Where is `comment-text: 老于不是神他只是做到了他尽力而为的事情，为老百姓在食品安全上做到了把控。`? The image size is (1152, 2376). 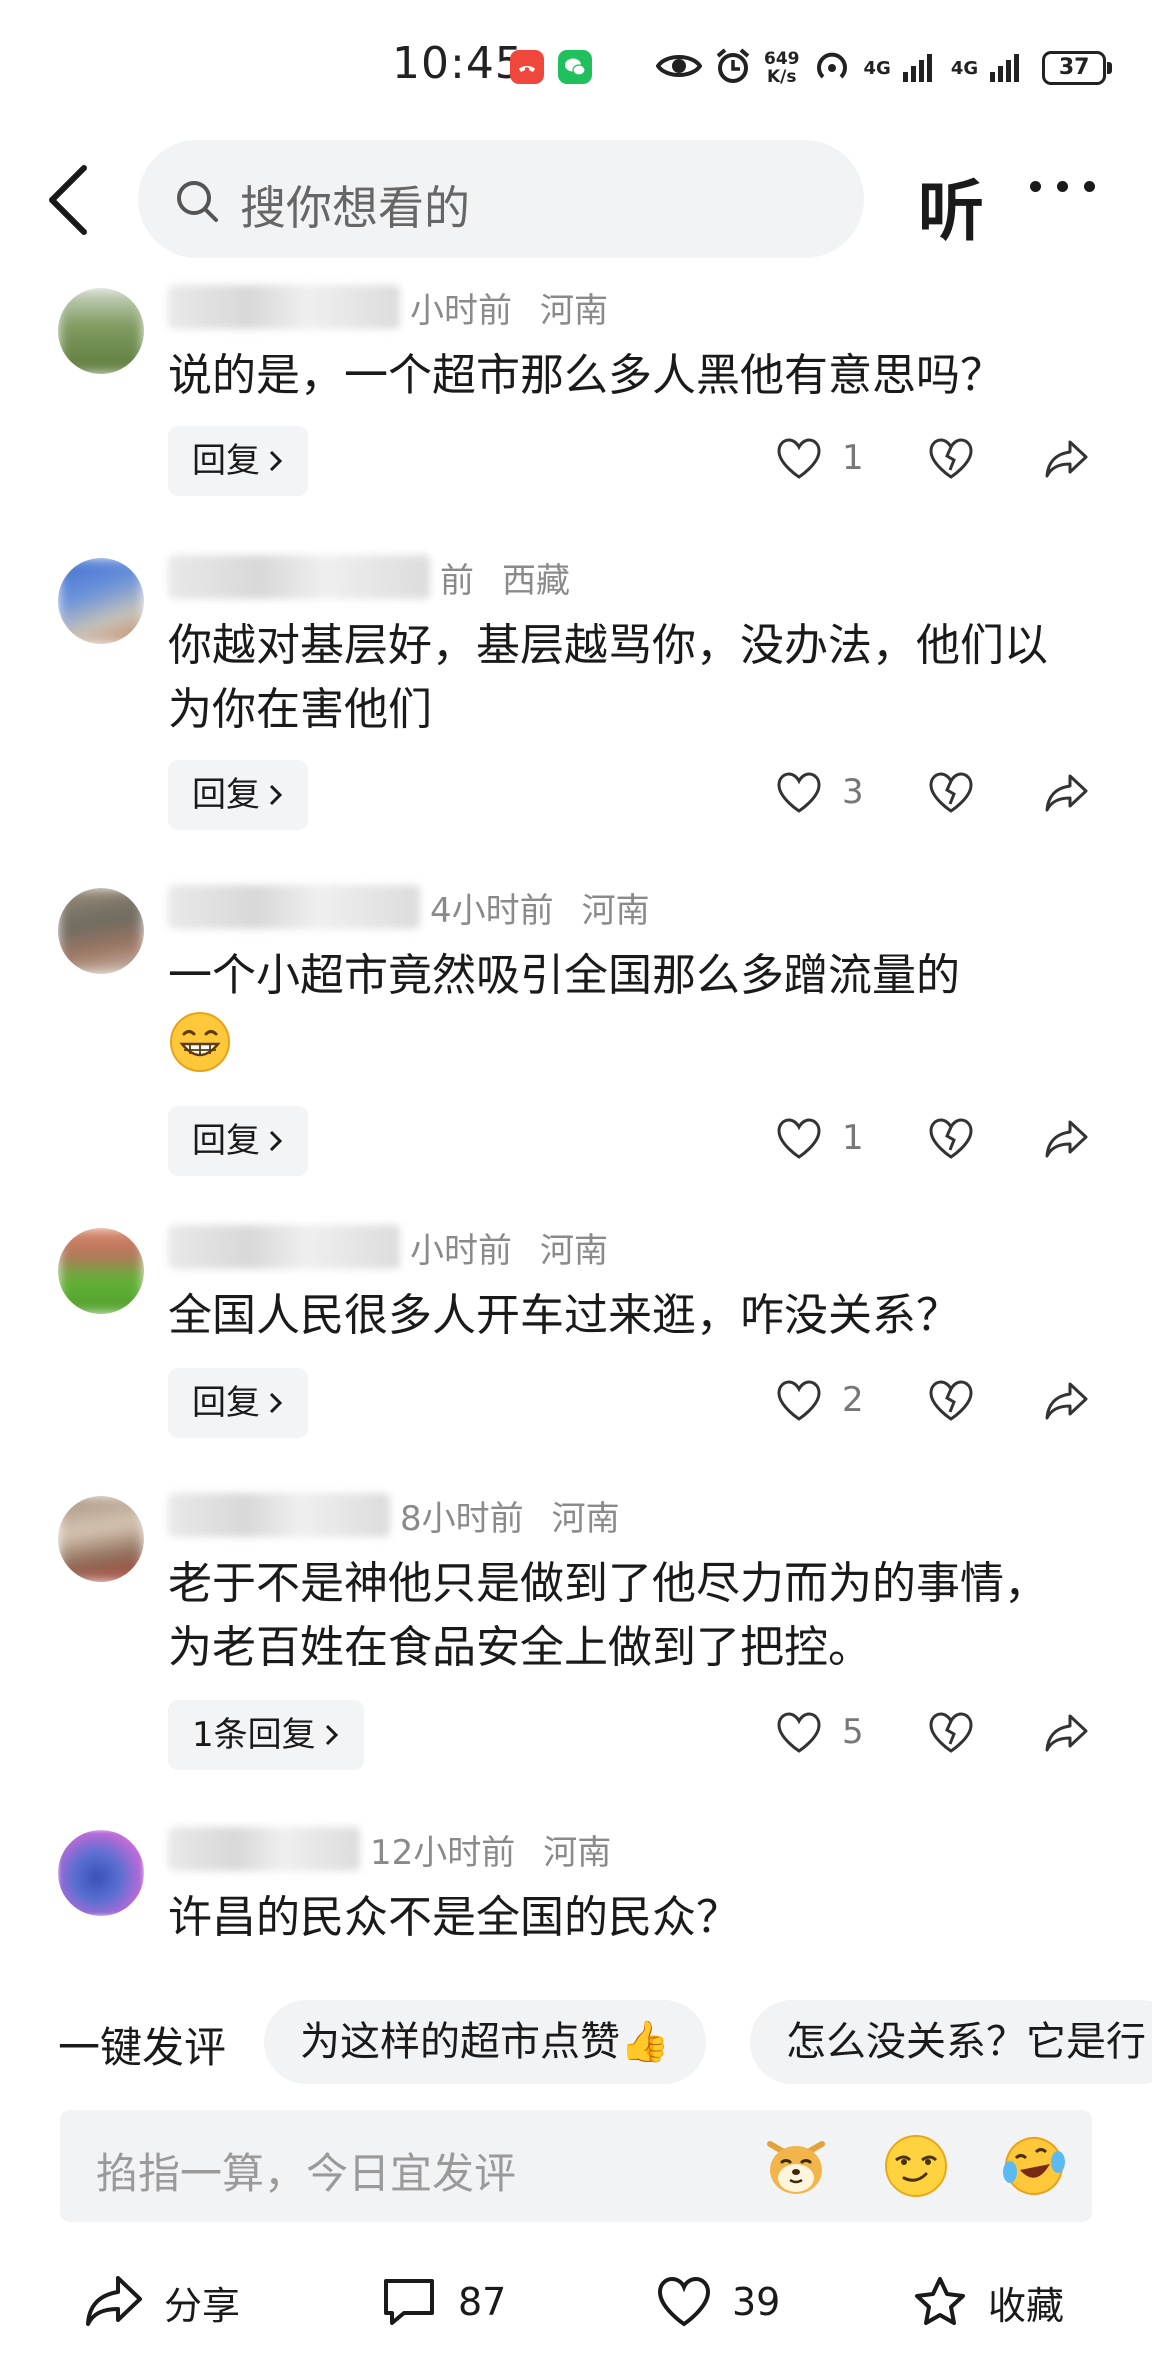
comment-text: 老于不是神他只是做到了他尽力而为的事情，为老百姓在食品安全上做到了把控。 is located at coordinates (608, 1615).